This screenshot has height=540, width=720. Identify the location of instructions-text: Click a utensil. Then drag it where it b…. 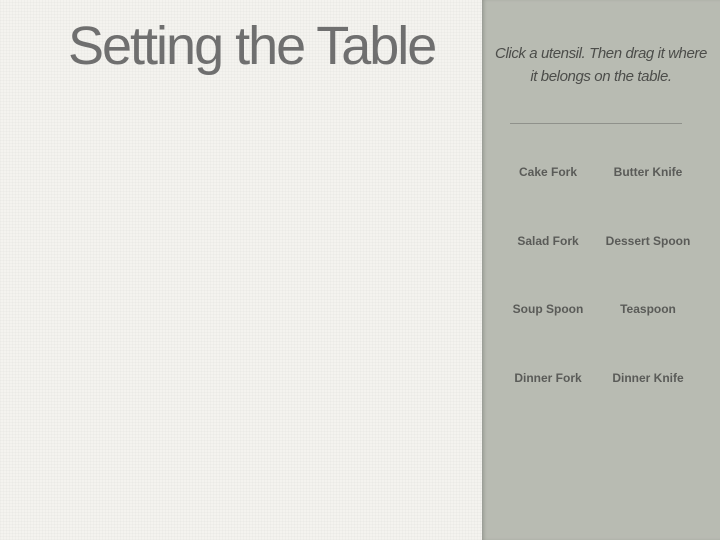
(601, 65).